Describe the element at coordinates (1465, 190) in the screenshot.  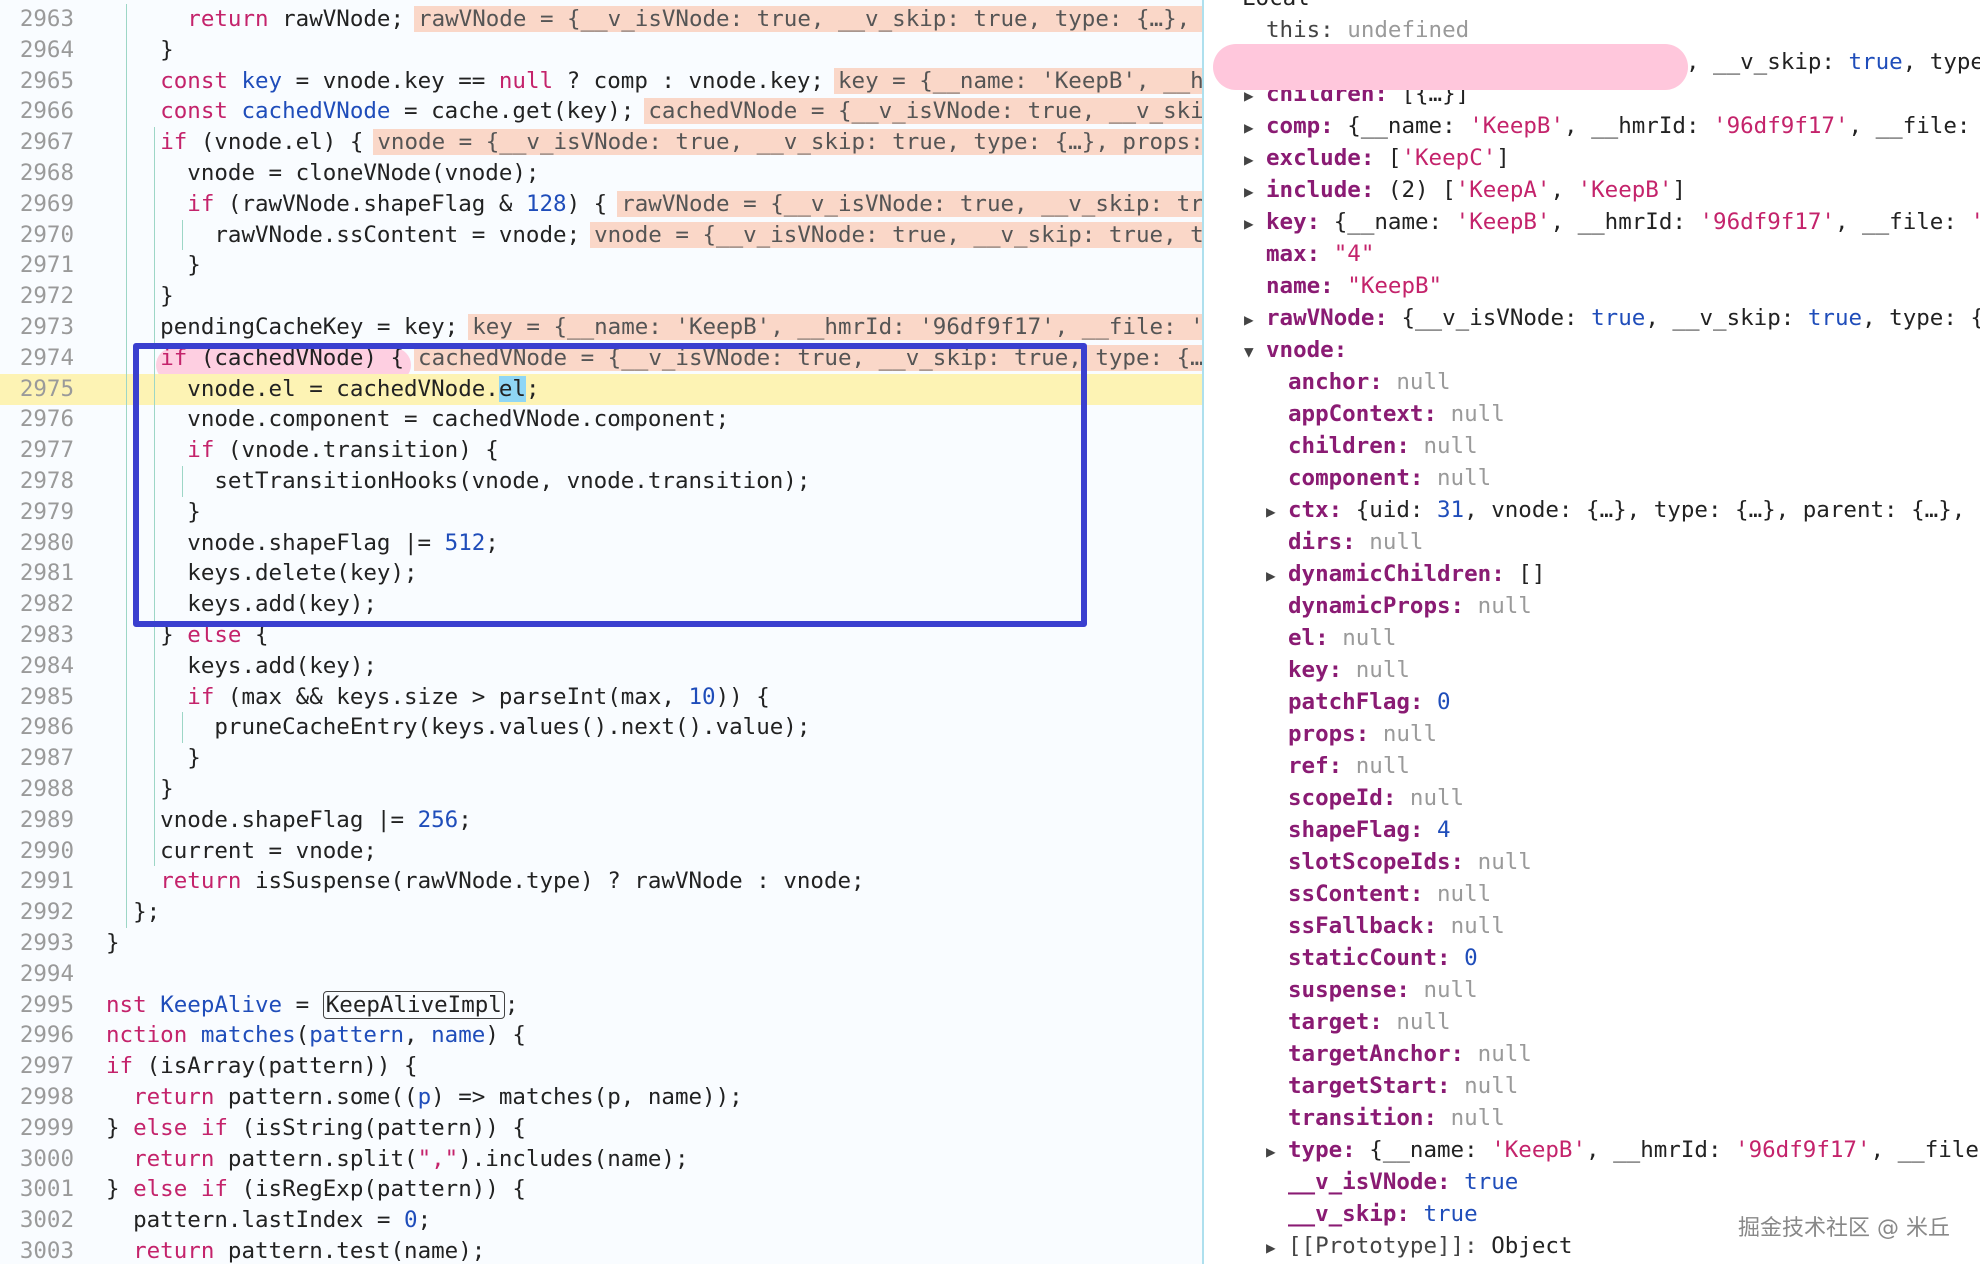
I see `scope-property-include: ▶ include: (2) ['KeepA', 'KeepB']` at that location.